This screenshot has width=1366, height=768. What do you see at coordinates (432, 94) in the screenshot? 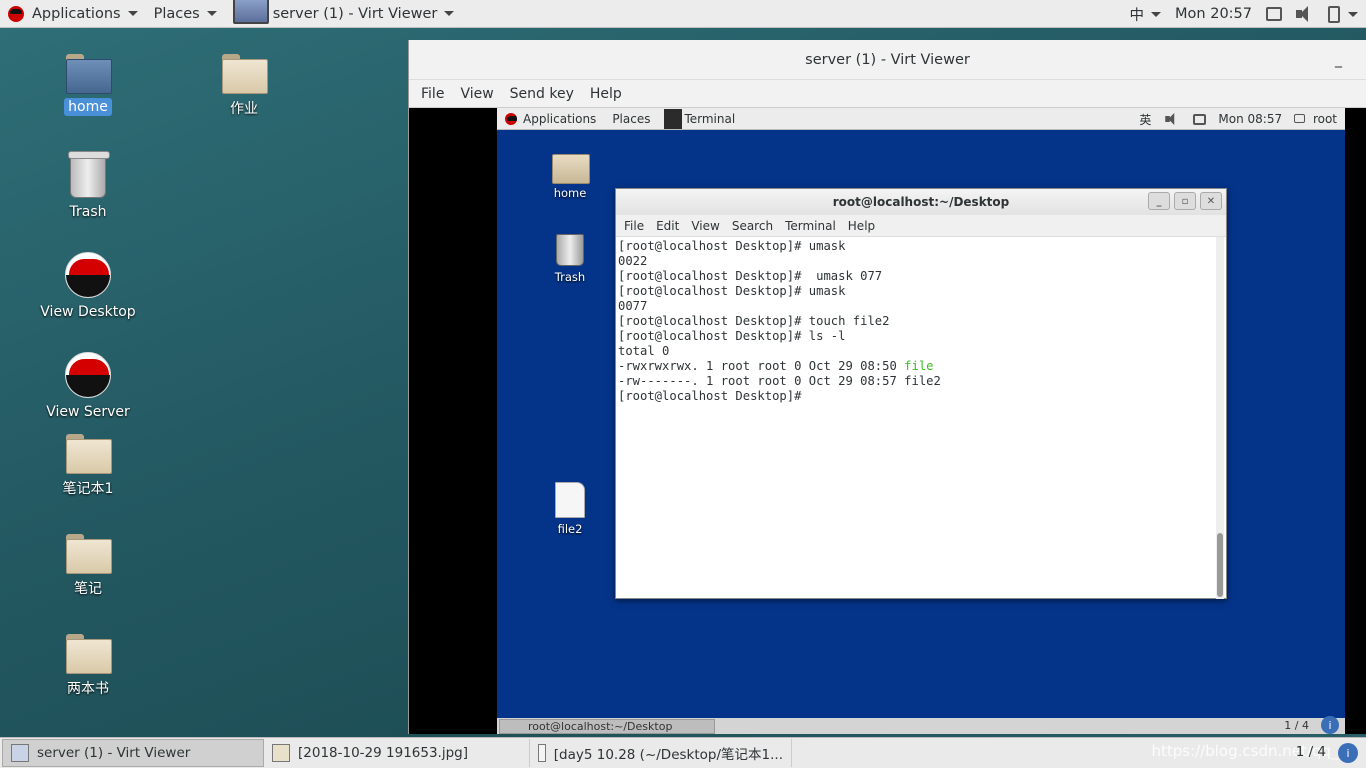
I see `menu-file: File` at bounding box center [432, 94].